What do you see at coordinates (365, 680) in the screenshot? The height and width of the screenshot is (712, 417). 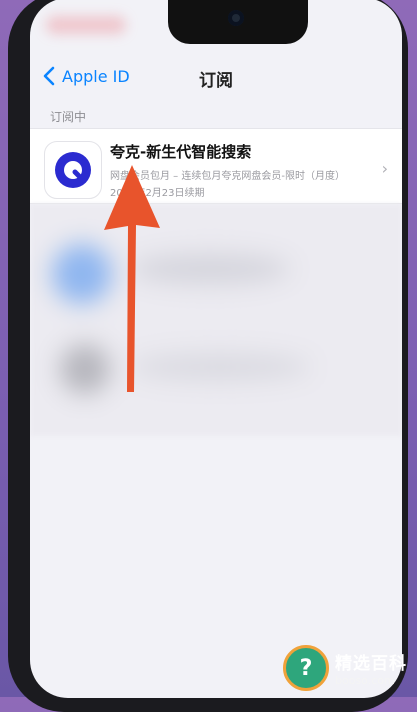 I see `watermark-domain: booso.com` at bounding box center [365, 680].